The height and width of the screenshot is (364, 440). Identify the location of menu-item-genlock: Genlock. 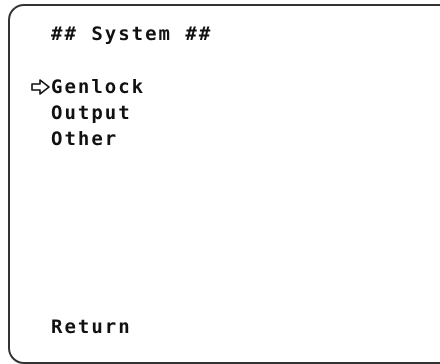
(98, 87).